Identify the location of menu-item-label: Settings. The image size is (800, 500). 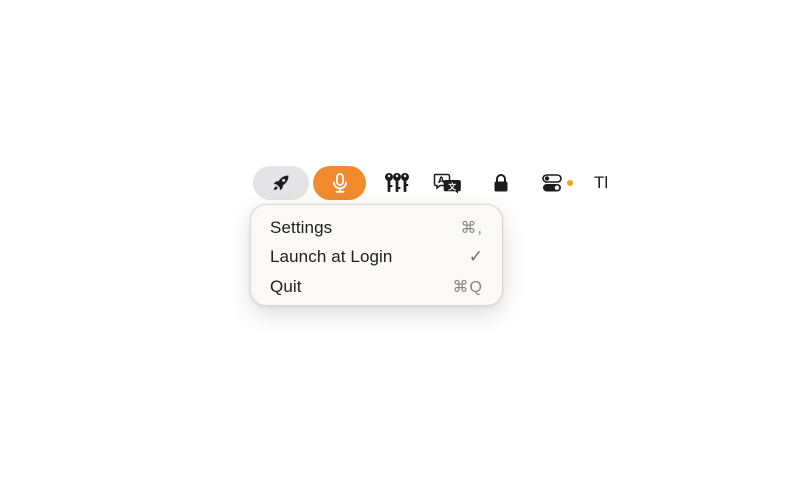
(301, 227).